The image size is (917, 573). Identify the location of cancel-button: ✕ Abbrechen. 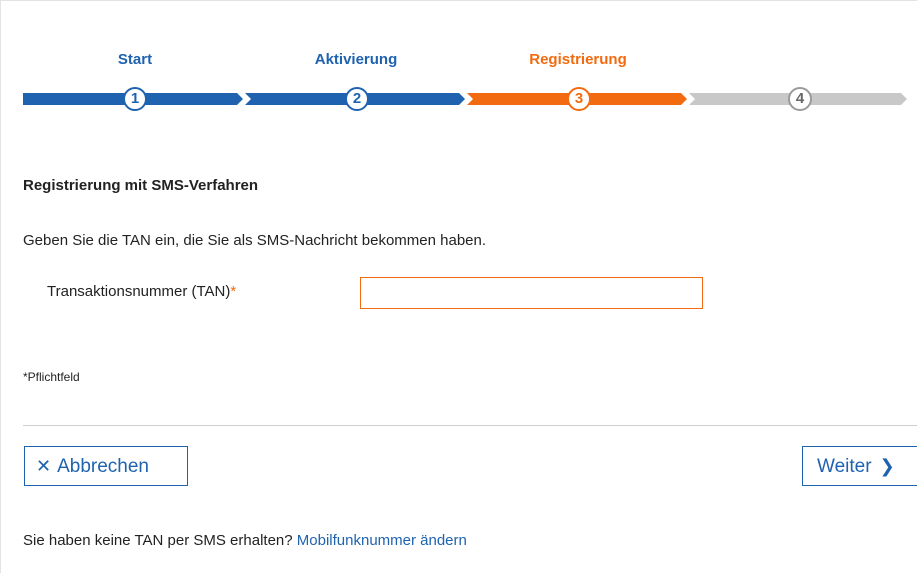
(106, 466).